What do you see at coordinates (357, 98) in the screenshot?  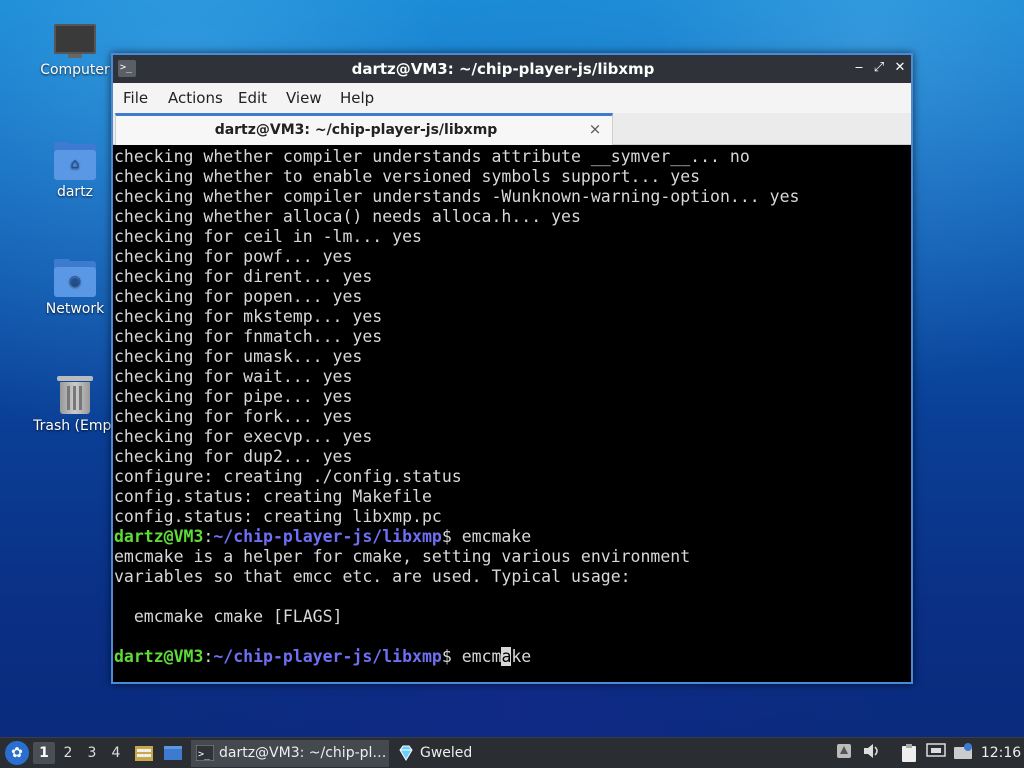 I see `menu-help: Help` at bounding box center [357, 98].